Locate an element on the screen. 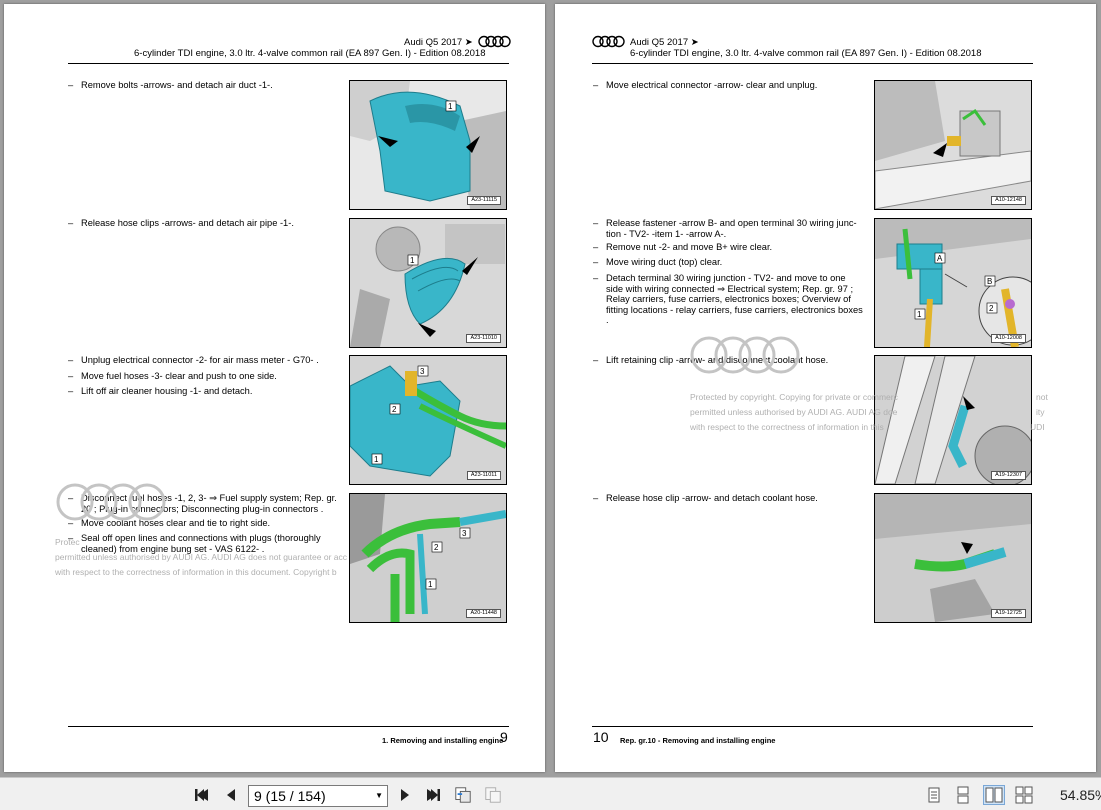 This screenshot has width=1101, height=810. first-page-icon is located at coordinates (202, 795).